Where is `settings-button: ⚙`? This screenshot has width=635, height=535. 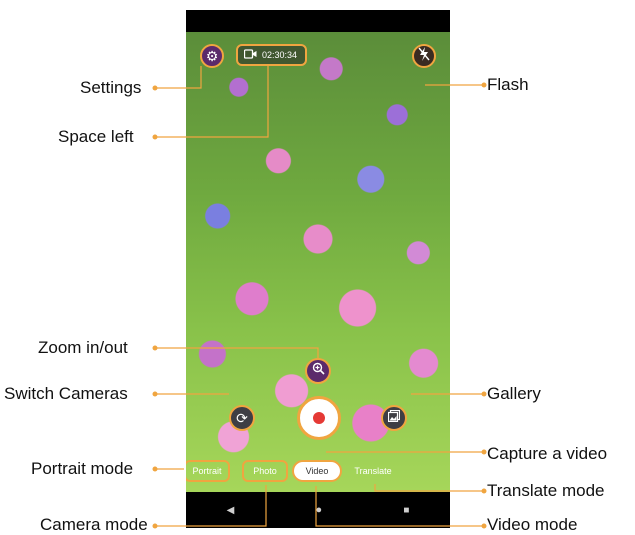
settings-button: ⚙ is located at coordinates (212, 56).